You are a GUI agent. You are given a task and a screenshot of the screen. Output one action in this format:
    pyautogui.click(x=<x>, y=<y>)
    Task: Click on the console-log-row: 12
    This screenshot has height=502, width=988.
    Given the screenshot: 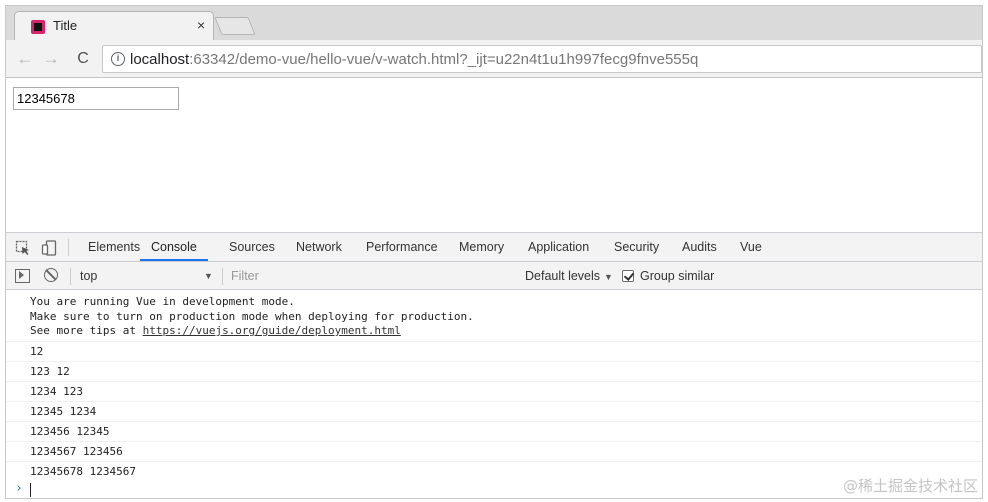 What is the action you would take?
    pyautogui.click(x=494, y=352)
    